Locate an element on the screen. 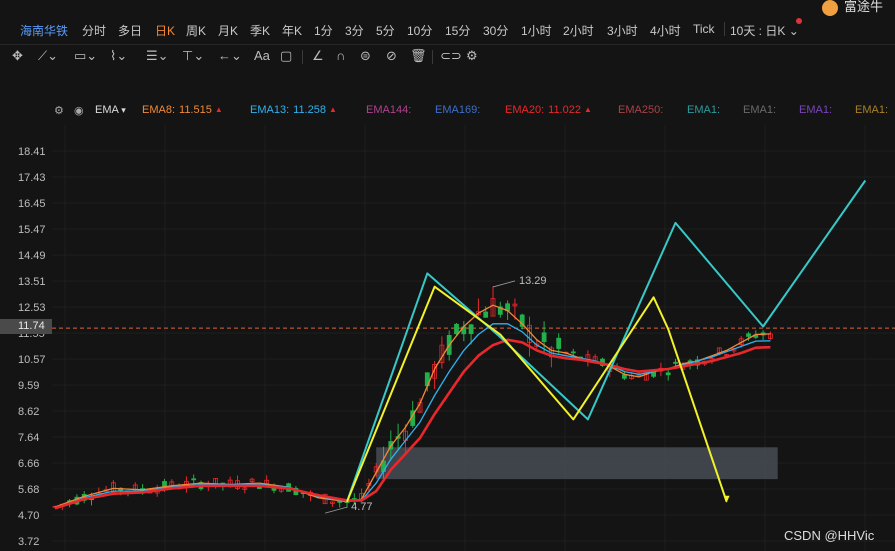 This screenshot has height=551, width=895. y-tick-label: 13.51 is located at coordinates (32, 282).